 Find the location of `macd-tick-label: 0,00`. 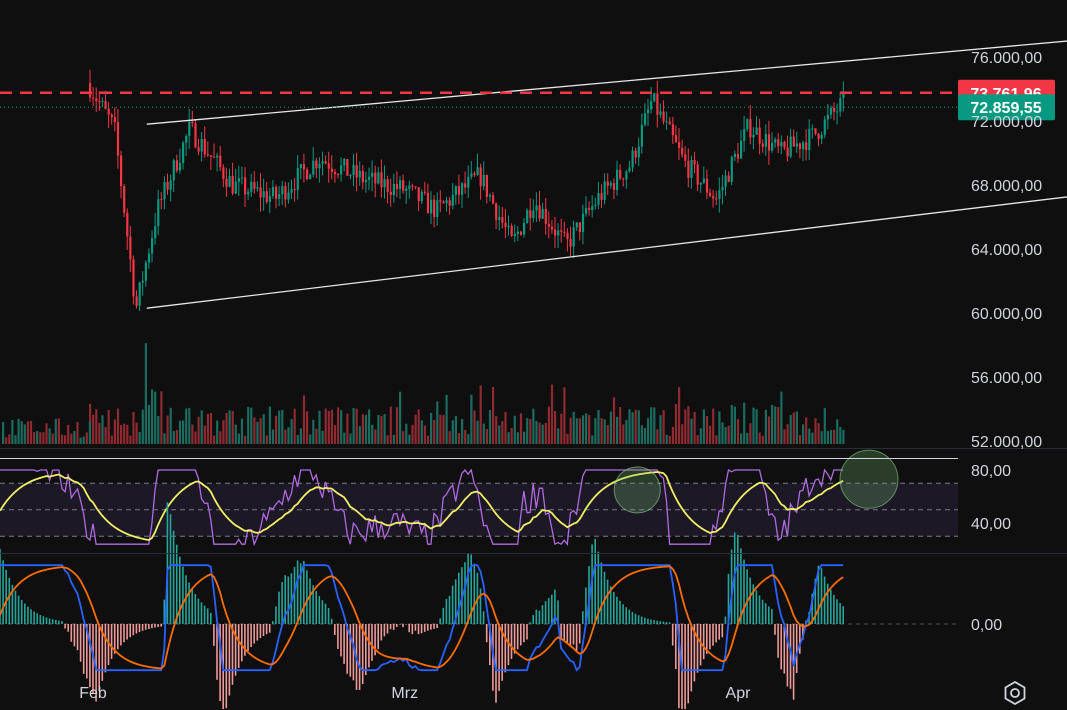

macd-tick-label: 0,00 is located at coordinates (986, 625).